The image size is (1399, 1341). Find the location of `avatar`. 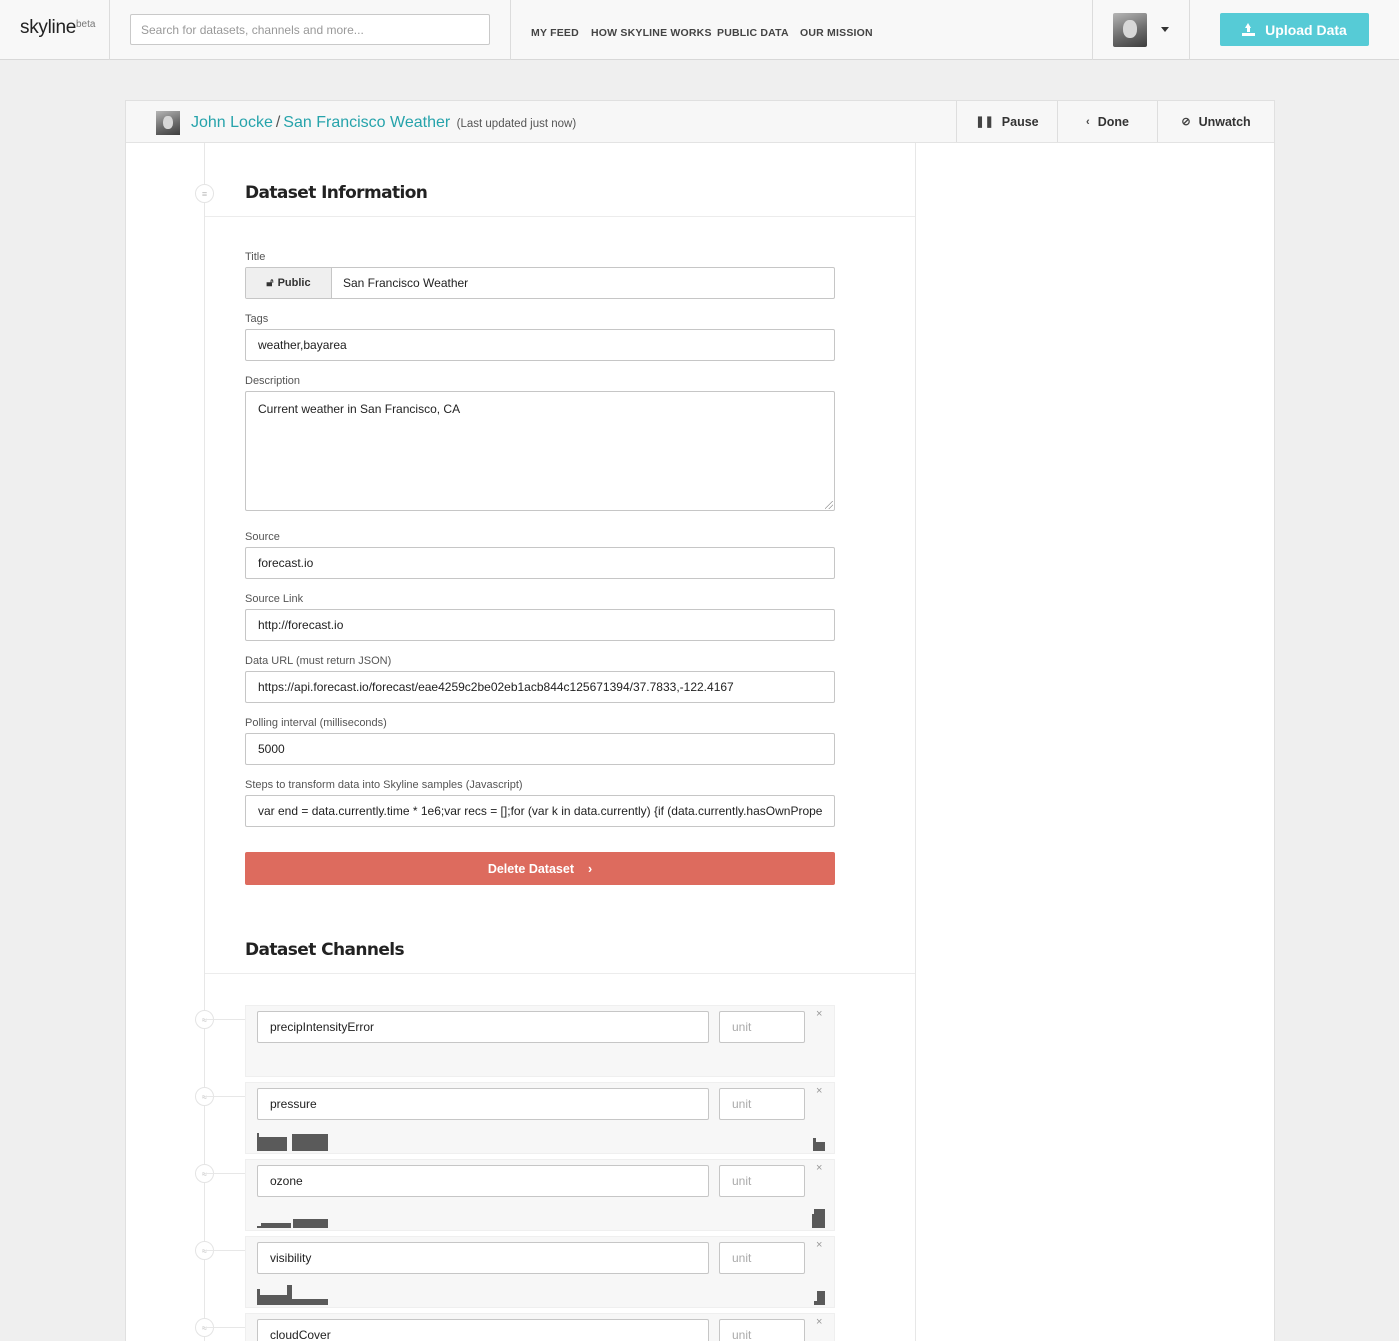

avatar is located at coordinates (1130, 30).